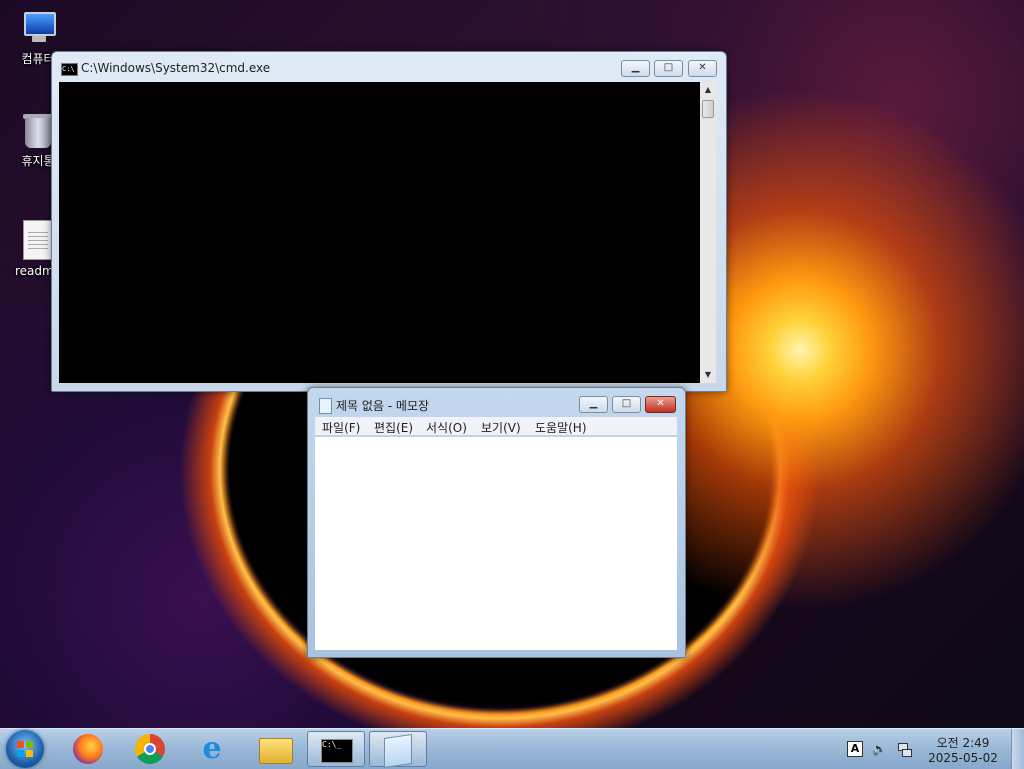 This screenshot has width=1024, height=769. What do you see at coordinates (904, 749) in the screenshot?
I see `network-icon` at bounding box center [904, 749].